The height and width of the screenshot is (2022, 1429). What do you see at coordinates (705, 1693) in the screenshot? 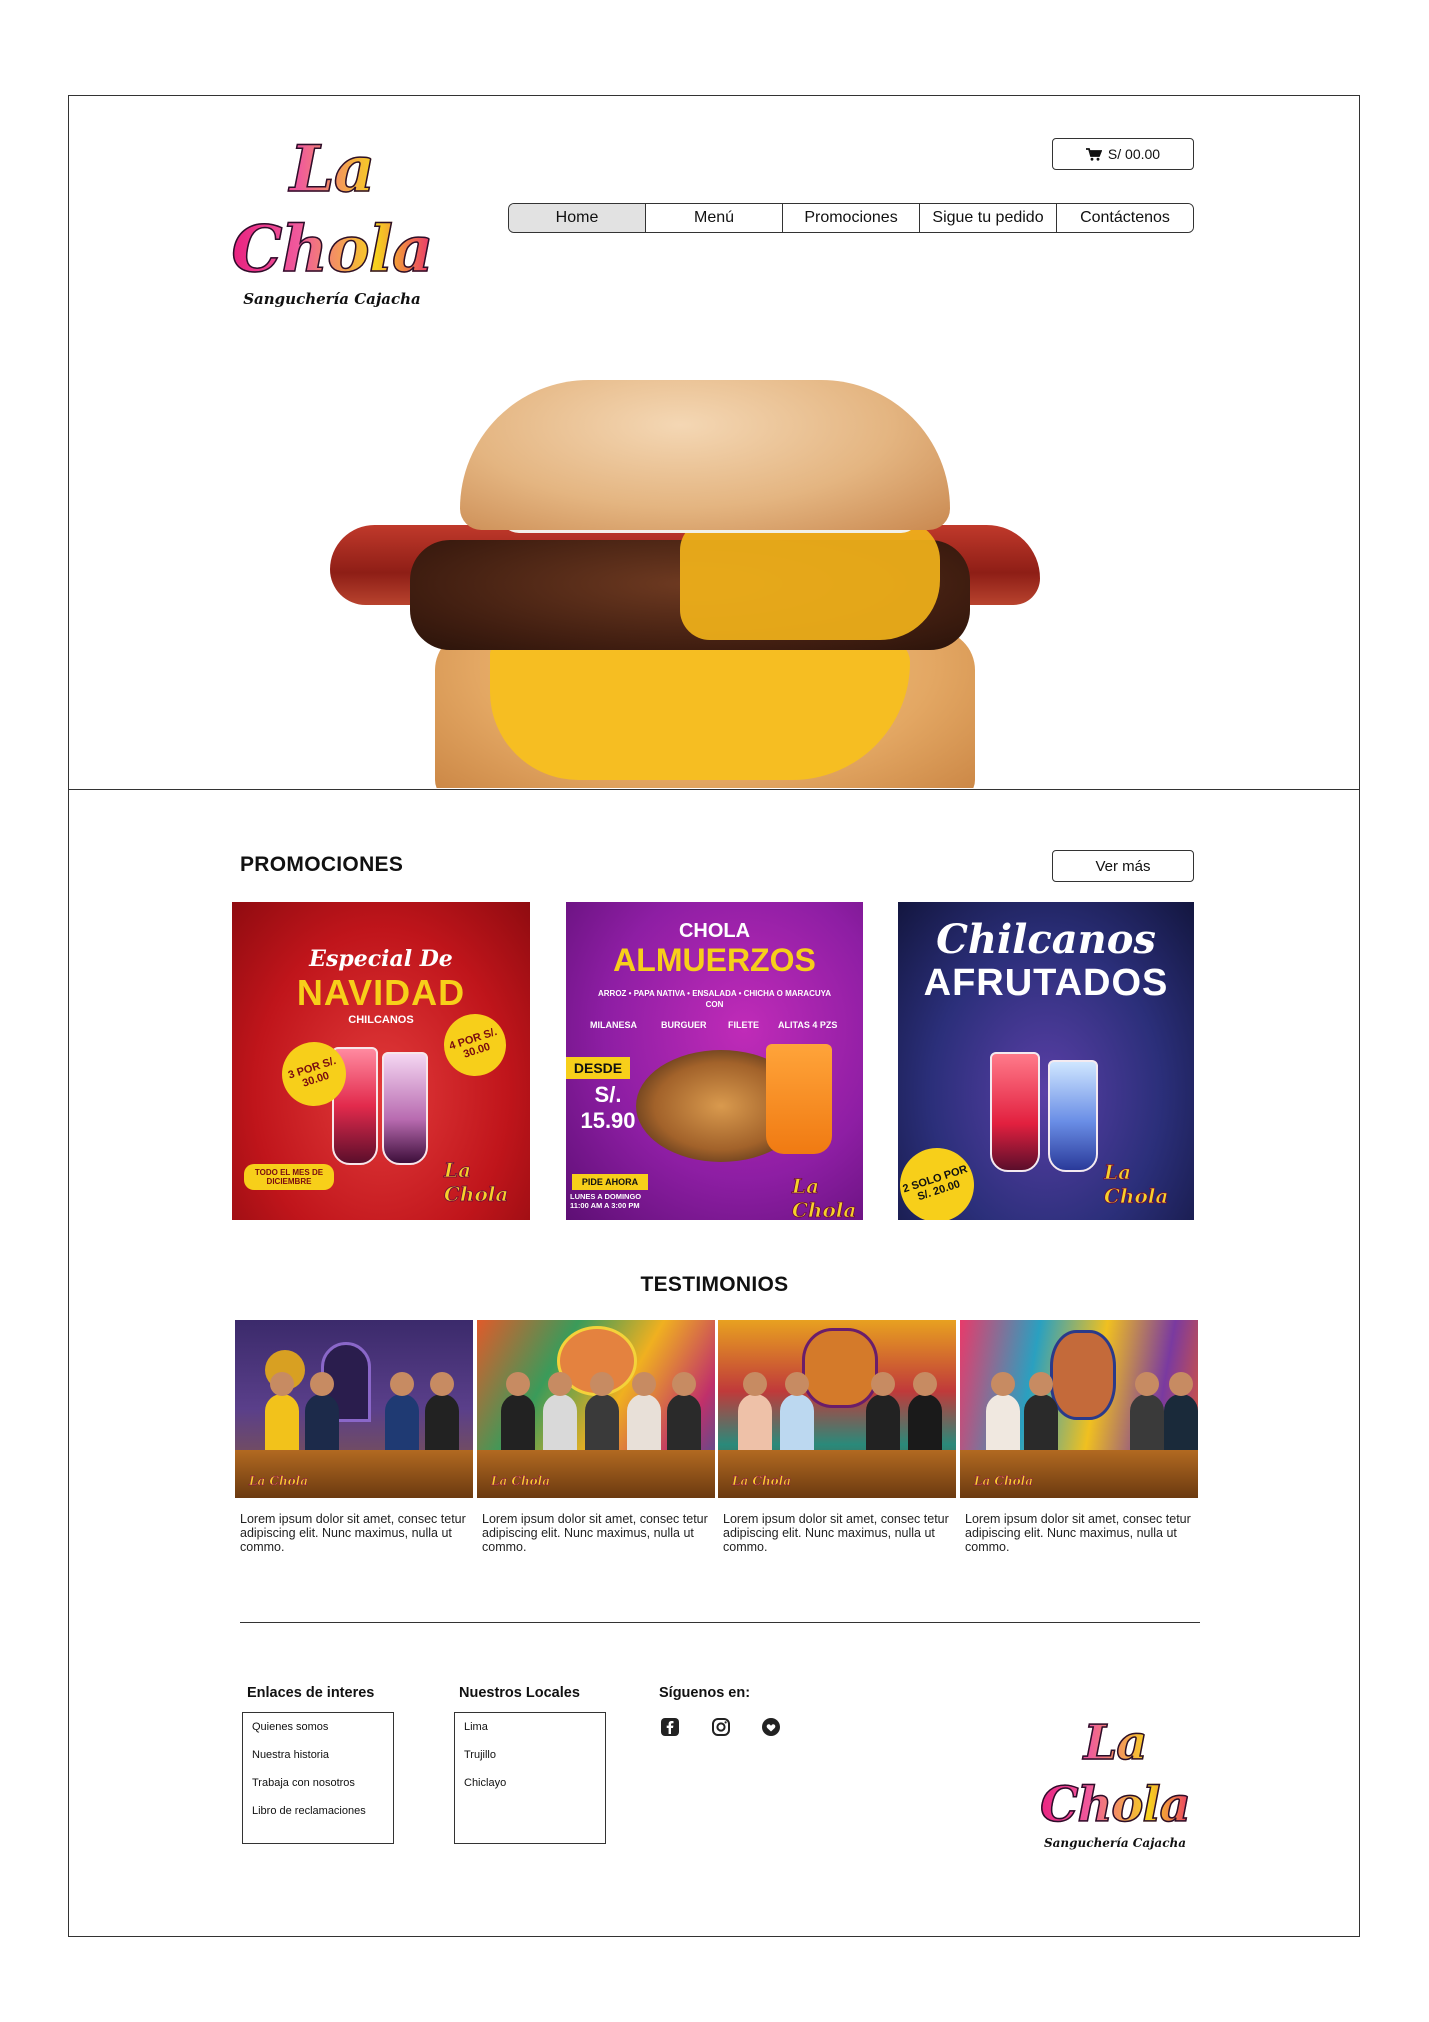
I see `footer-siguenos-title: Síguenos en:` at bounding box center [705, 1693].